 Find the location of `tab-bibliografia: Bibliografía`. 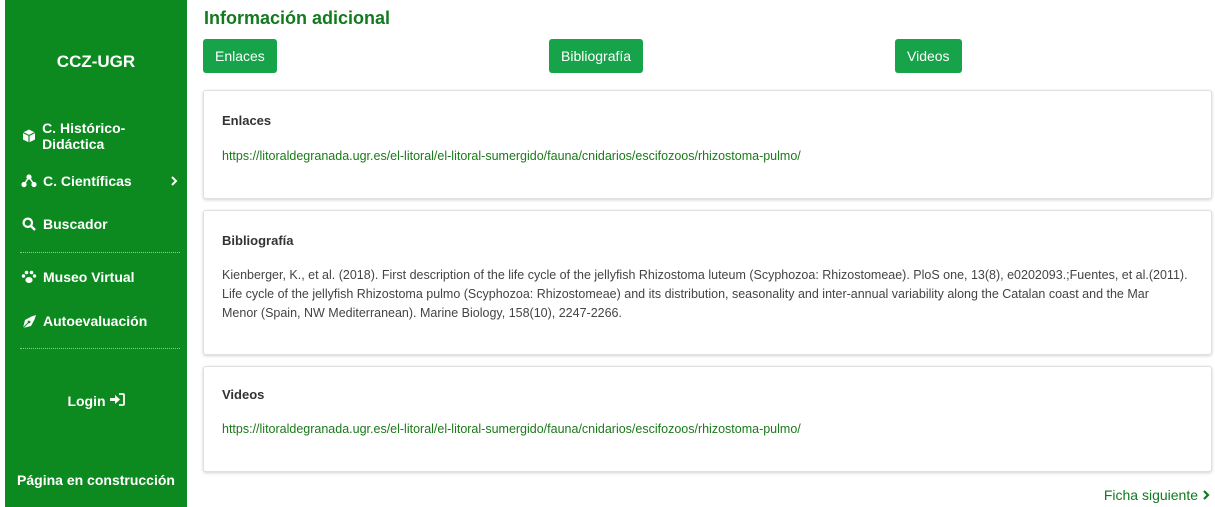

tab-bibliografia: Bibliografía is located at coordinates (596, 56).